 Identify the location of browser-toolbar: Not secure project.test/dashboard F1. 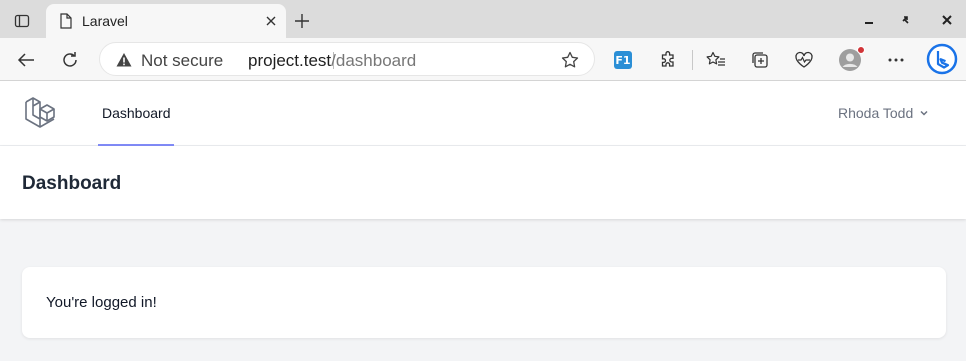
(483, 59).